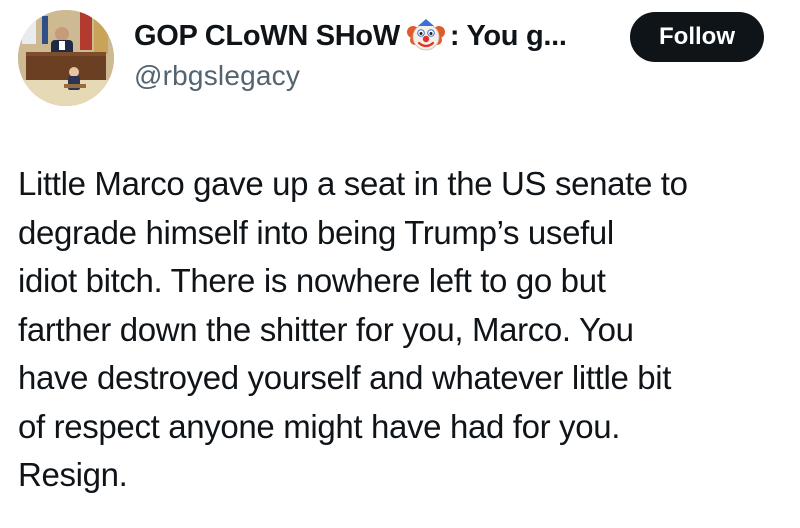 This screenshot has width=800, height=528. What do you see at coordinates (267, 36) in the screenshot?
I see `display-name: GOP CLoWN SHoW` at bounding box center [267, 36].